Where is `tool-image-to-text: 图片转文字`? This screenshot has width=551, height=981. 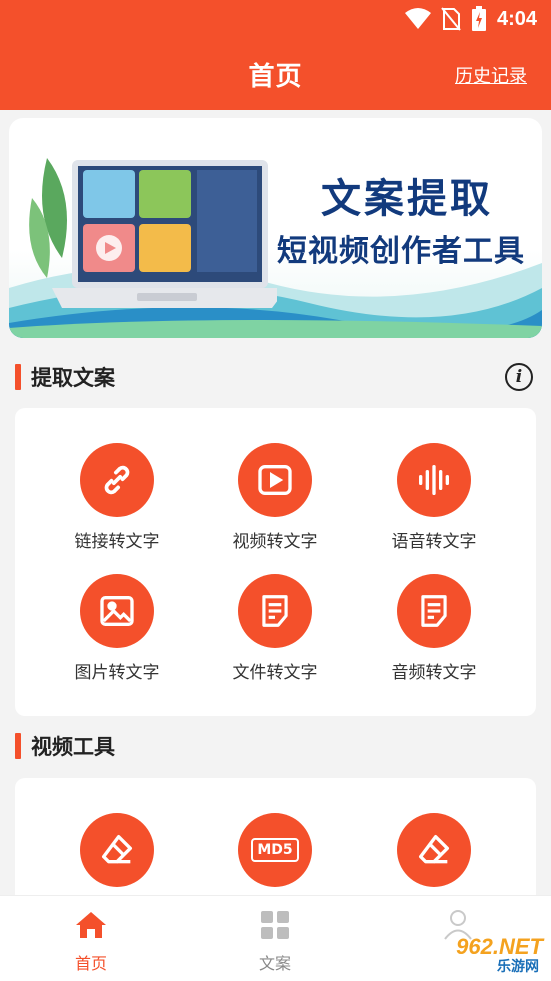 tool-image-to-text: 图片转文字 is located at coordinates (117, 628).